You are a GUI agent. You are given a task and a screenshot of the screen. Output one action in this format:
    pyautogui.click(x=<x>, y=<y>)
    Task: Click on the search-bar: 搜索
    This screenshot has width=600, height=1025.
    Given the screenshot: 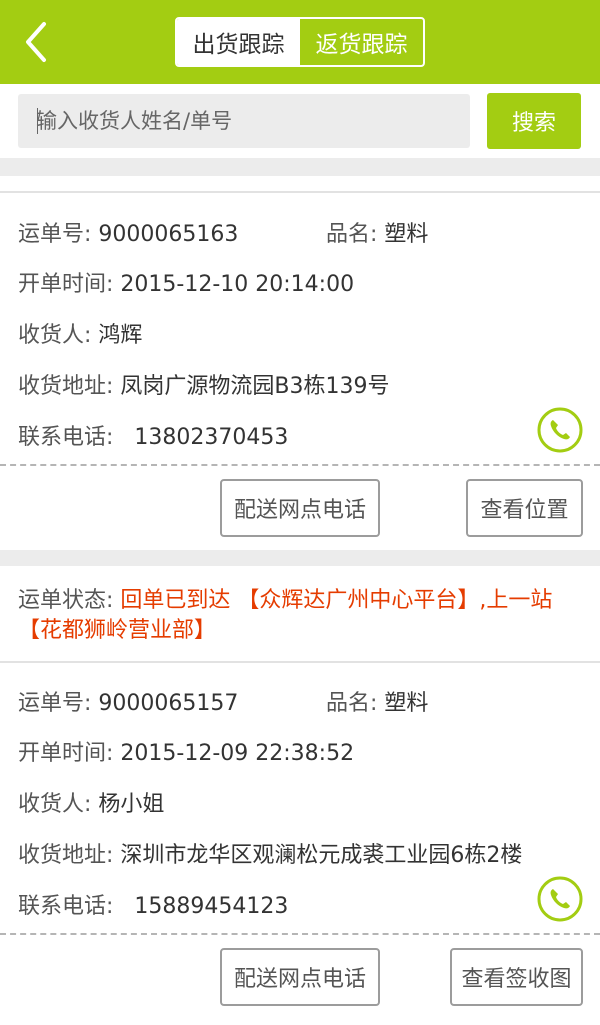 What is the action you would take?
    pyautogui.click(x=300, y=121)
    